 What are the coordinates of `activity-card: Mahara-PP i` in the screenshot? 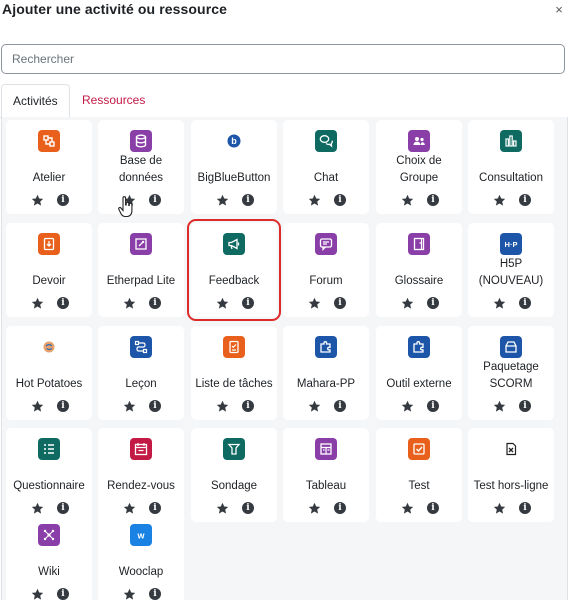 It's located at (326, 373).